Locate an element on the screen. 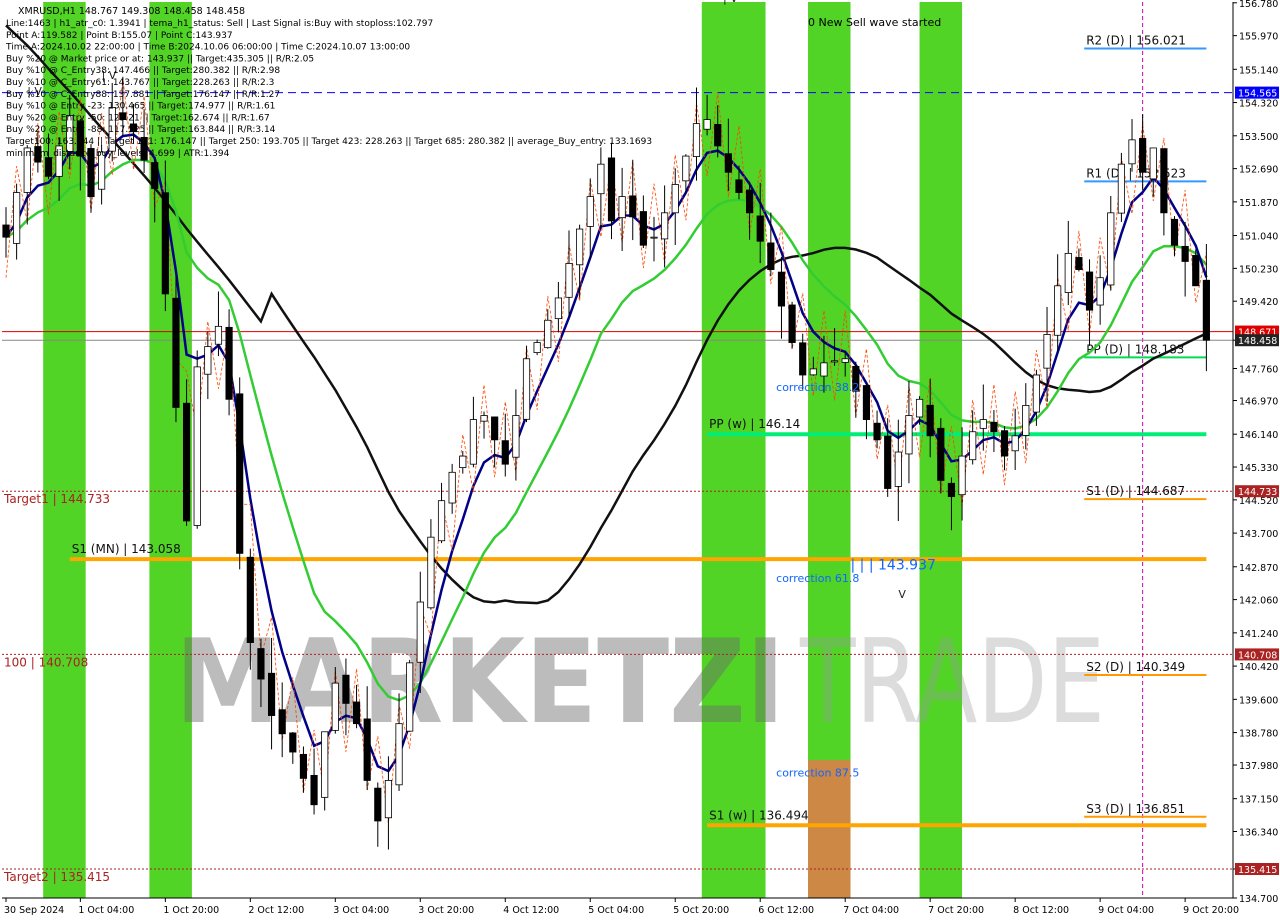 This screenshot has height=924, width=1280. signal-text: 0 New Sell wave started is located at coordinates (874, 22).